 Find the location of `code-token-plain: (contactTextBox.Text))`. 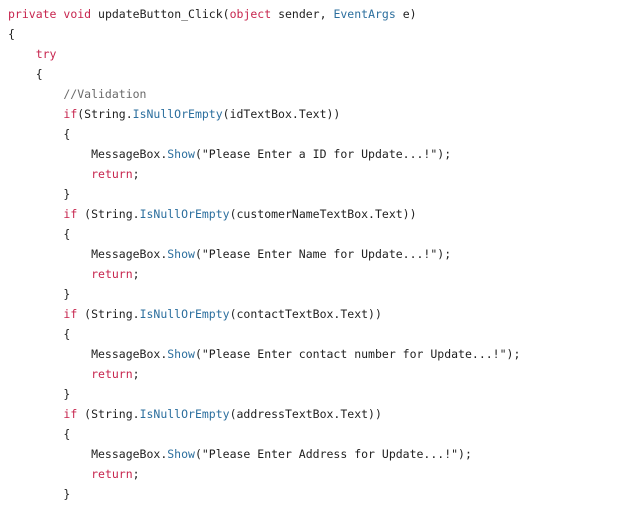

code-token-plain: (contactTextBox.Text)) is located at coordinates (305, 314).